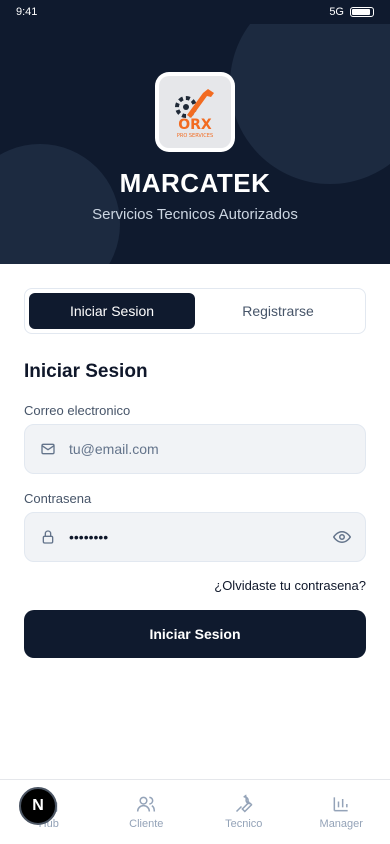  What do you see at coordinates (244, 824) in the screenshot?
I see `nav-label: Tecnico` at bounding box center [244, 824].